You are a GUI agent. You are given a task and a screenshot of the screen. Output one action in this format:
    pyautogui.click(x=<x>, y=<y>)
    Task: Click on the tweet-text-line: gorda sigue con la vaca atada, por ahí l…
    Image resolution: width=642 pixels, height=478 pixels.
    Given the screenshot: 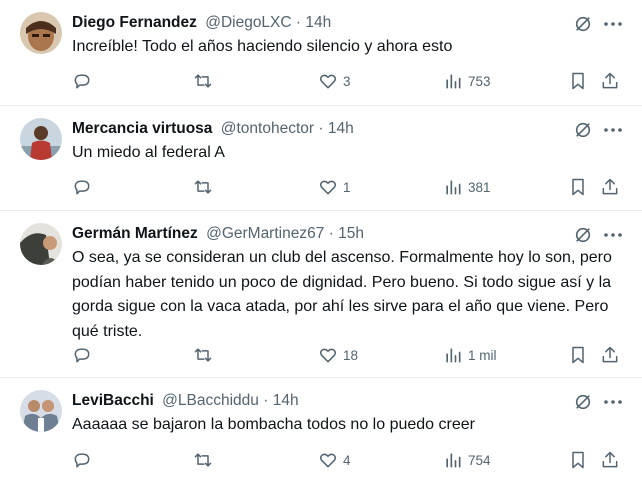 What is the action you would take?
    pyautogui.click(x=340, y=306)
    